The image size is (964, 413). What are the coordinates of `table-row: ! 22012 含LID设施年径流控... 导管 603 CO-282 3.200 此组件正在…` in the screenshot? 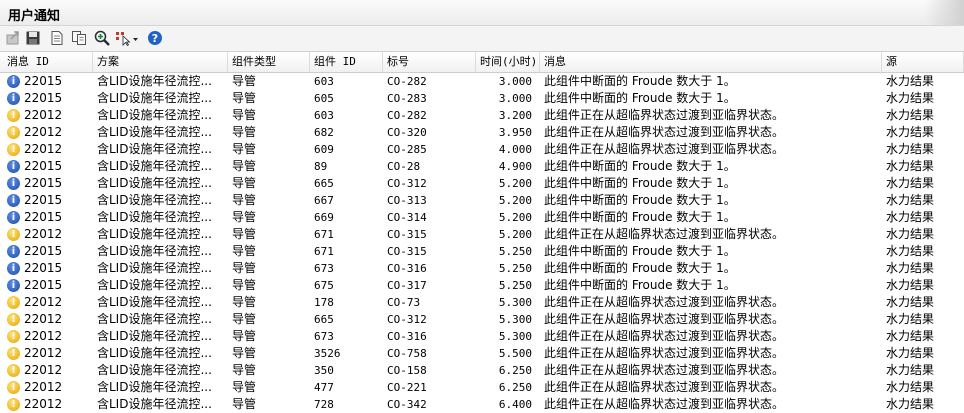 It's located at (482, 115).